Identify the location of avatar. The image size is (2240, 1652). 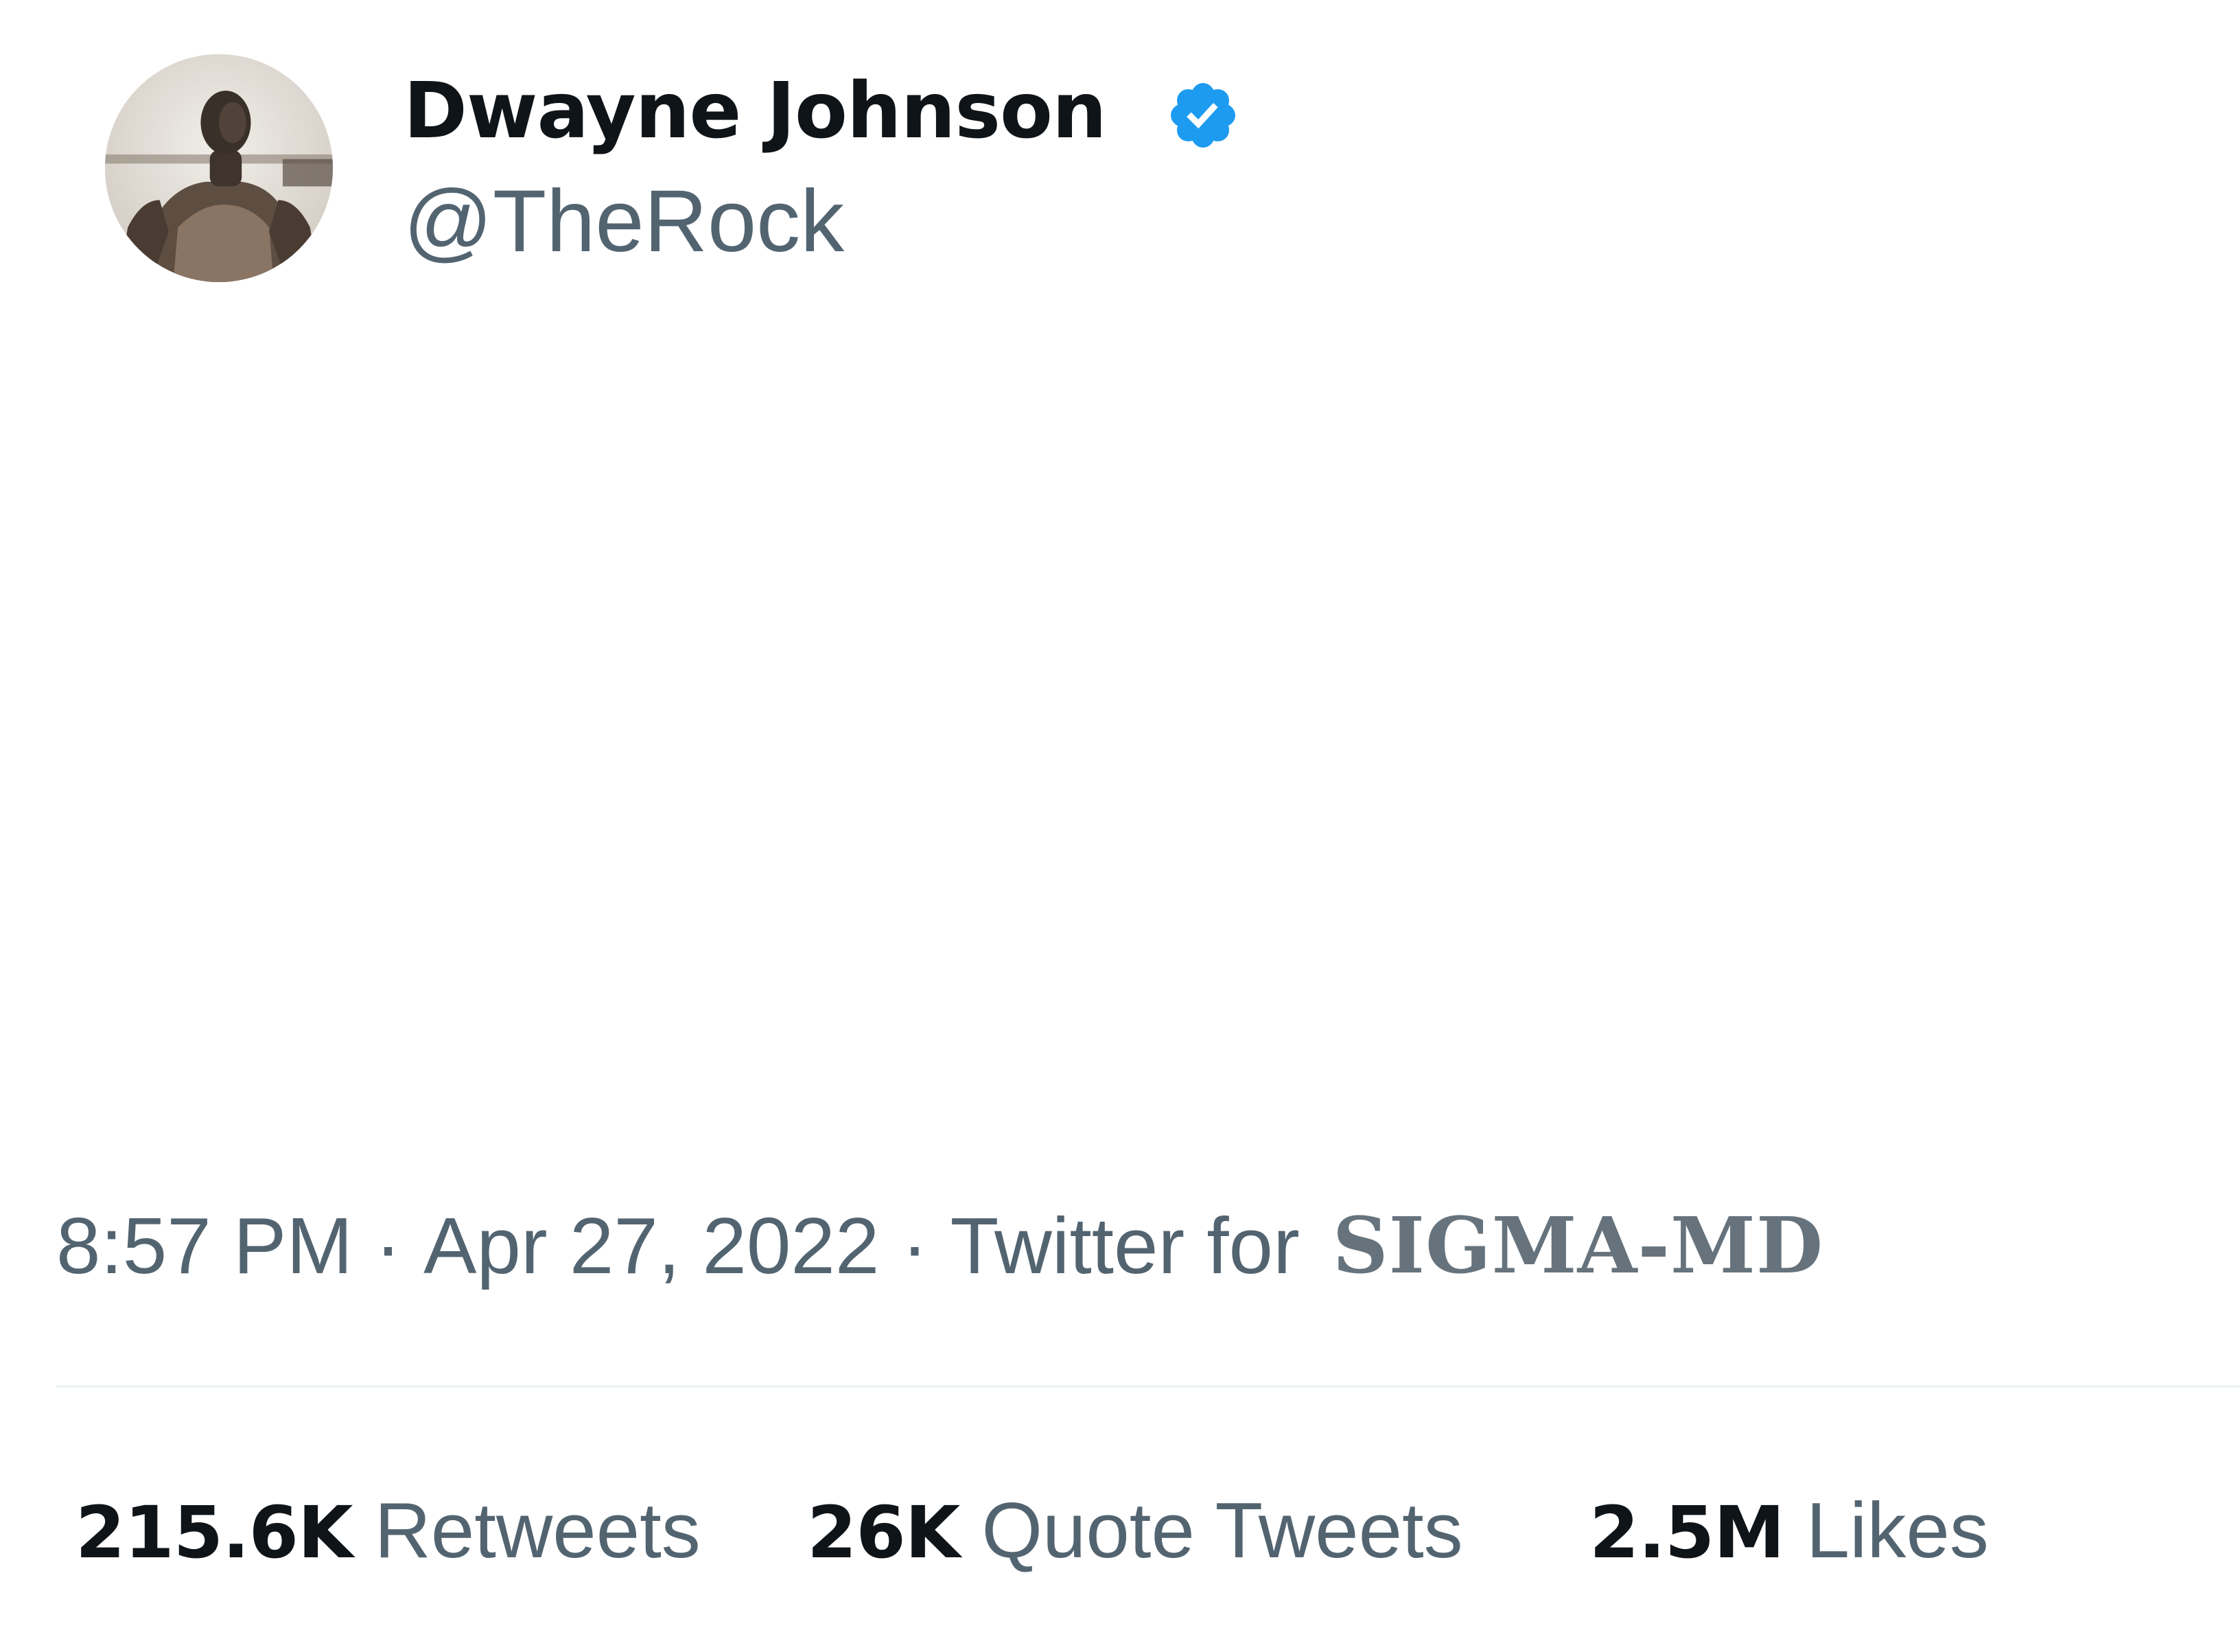
(219, 168).